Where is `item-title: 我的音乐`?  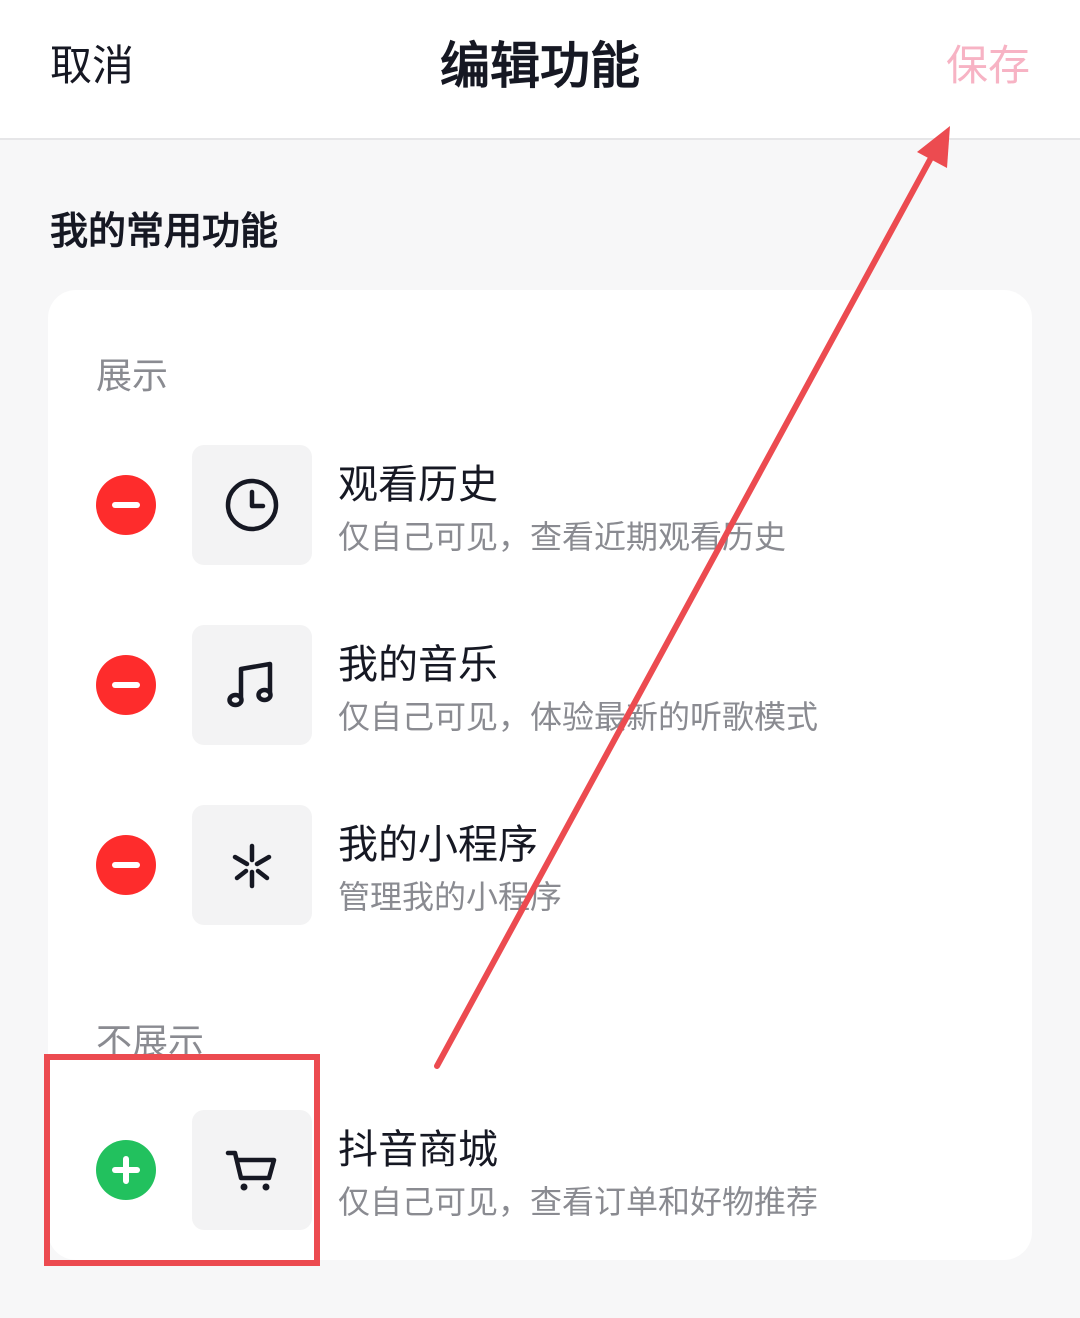
item-title: 我的音乐 is located at coordinates (418, 665).